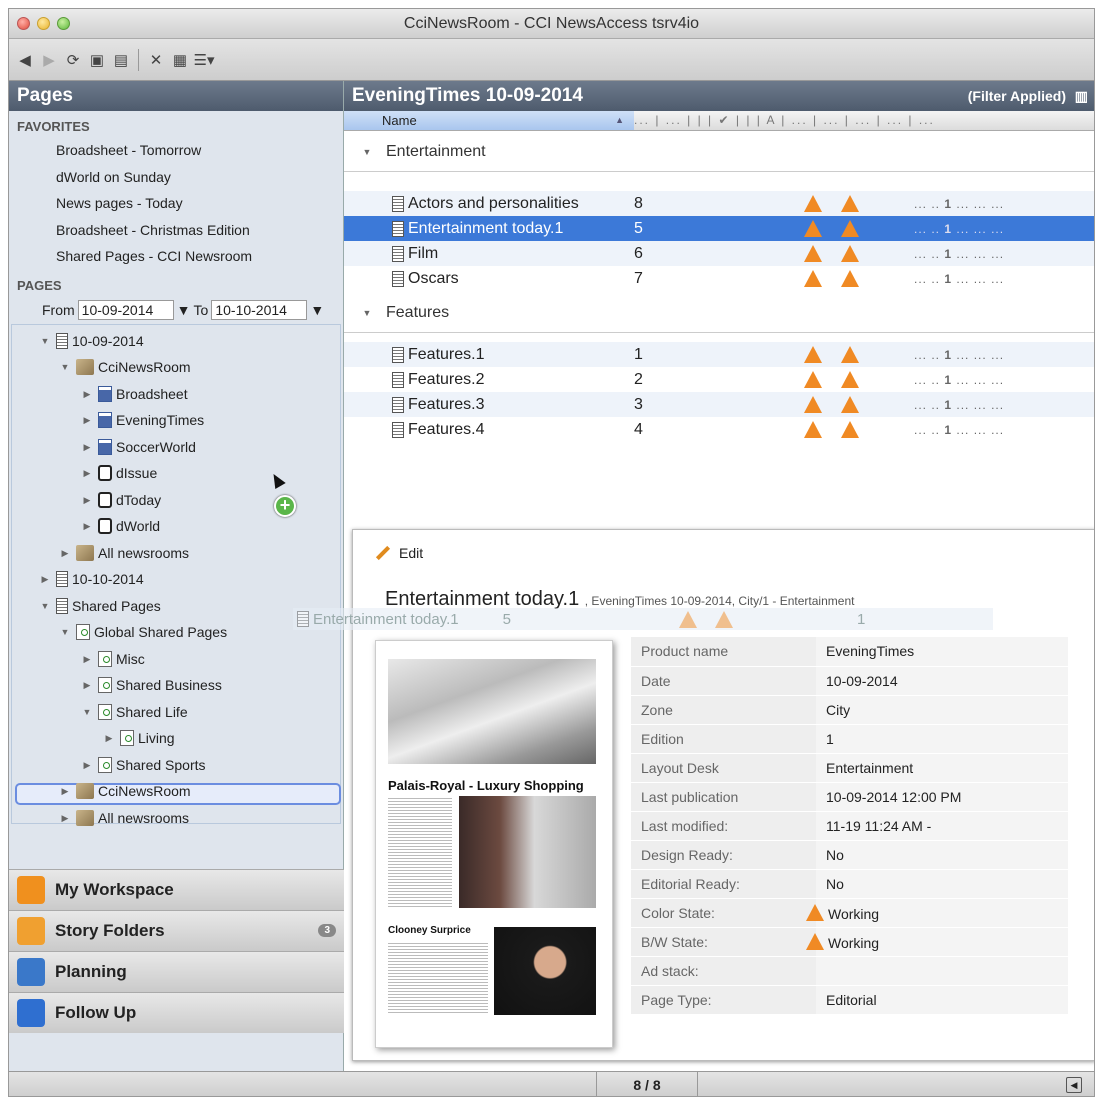 This screenshot has height=1097, width=1095. I want to click on to-date-field: 10-10-2014, so click(259, 309).